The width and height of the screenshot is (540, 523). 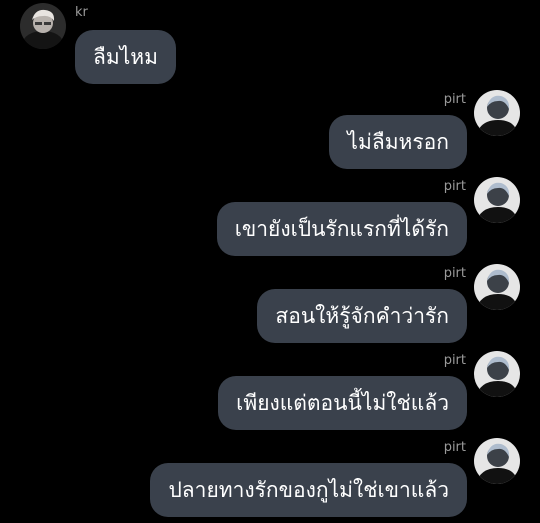 I want to click on message-bubble: เขายังเป็นรักแรกที่ได้รัก, so click(x=341, y=229).